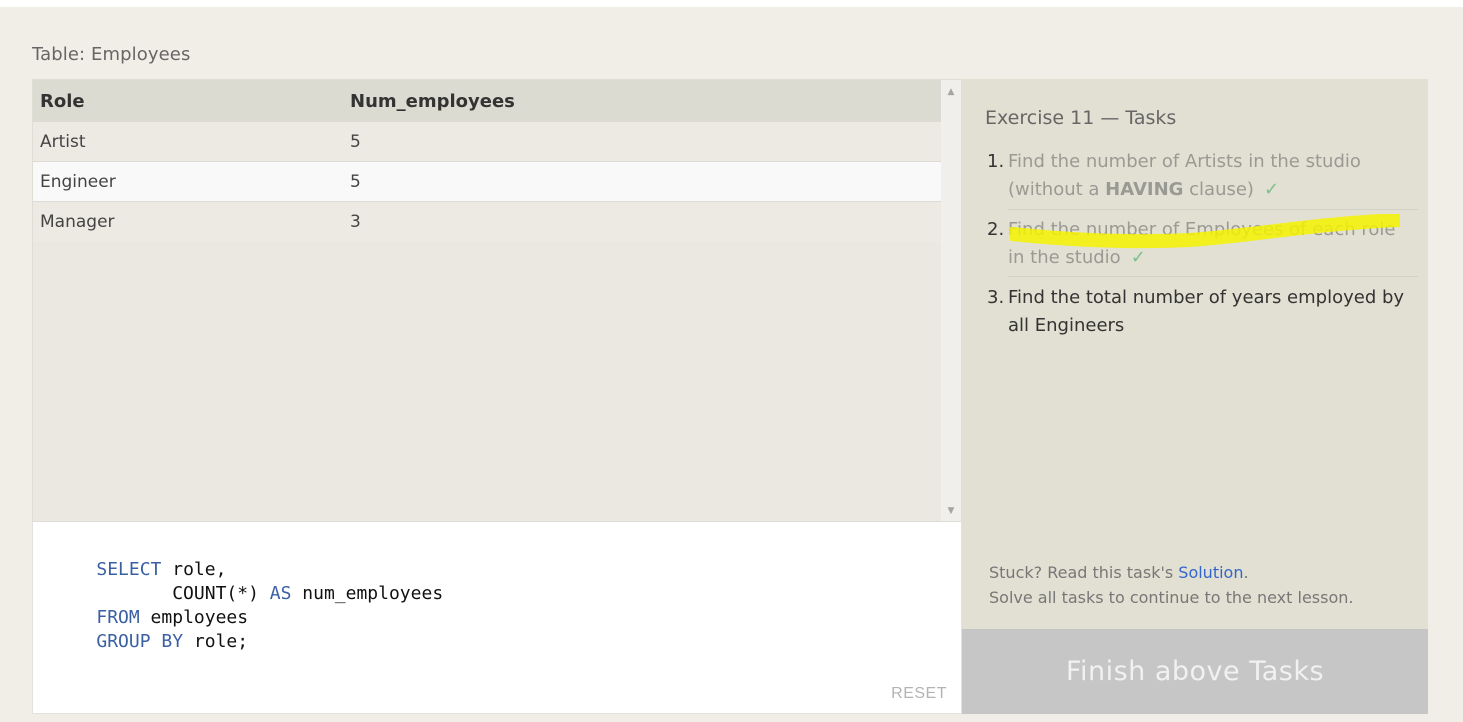 This screenshot has width=1463, height=722. I want to click on column-header-role: Role, so click(62, 101).